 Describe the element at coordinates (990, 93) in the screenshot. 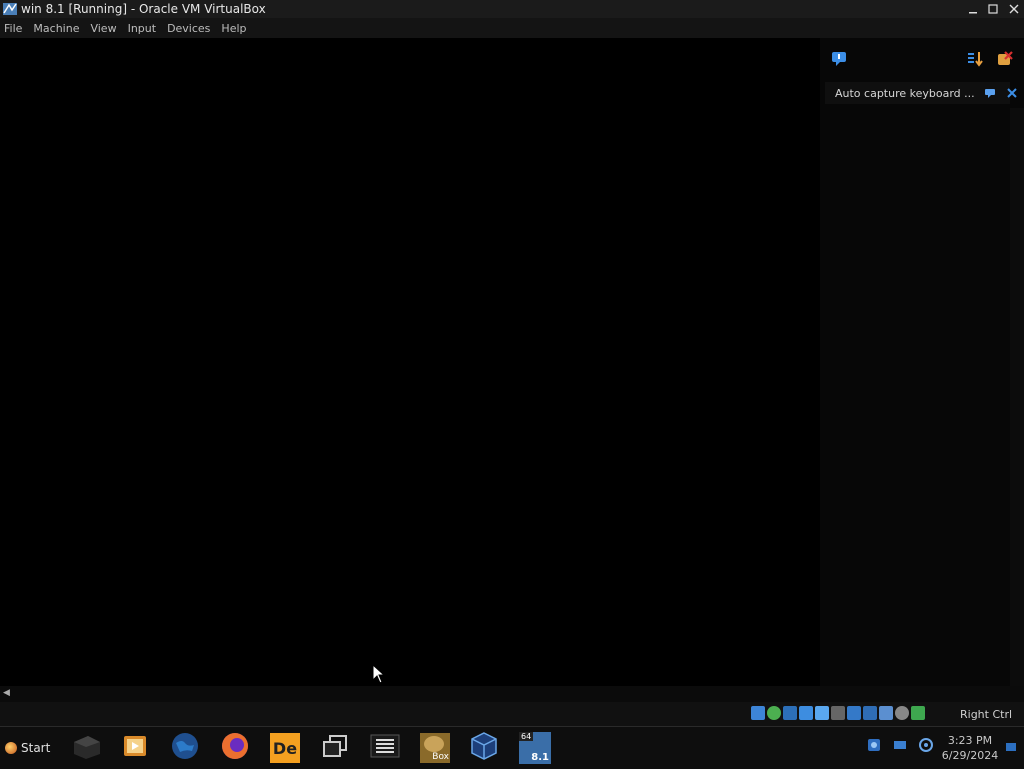

I see `notification-pin-icon` at that location.